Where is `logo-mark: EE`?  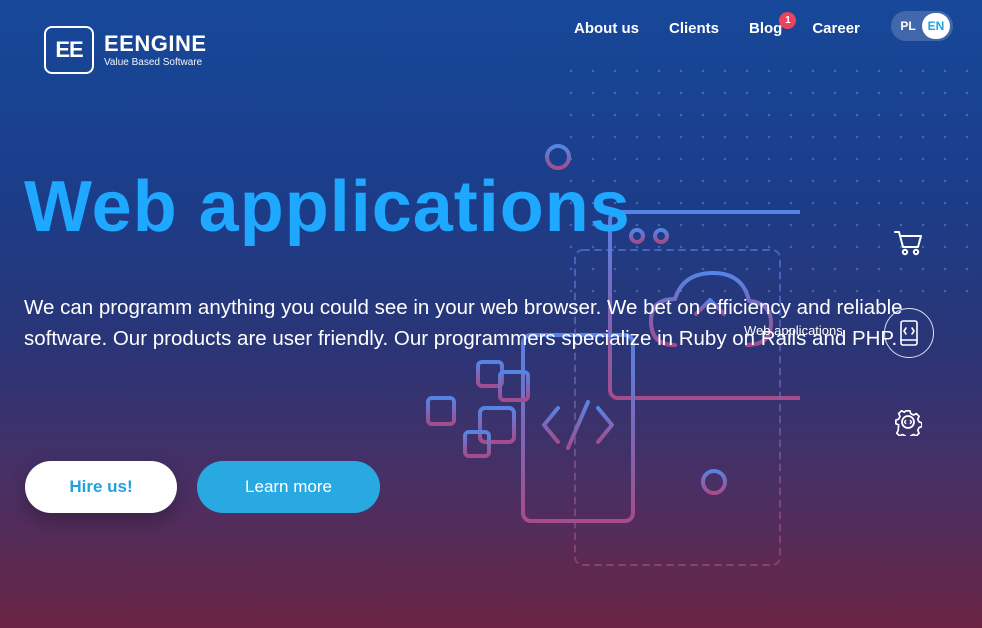
logo-mark: EE is located at coordinates (69, 50).